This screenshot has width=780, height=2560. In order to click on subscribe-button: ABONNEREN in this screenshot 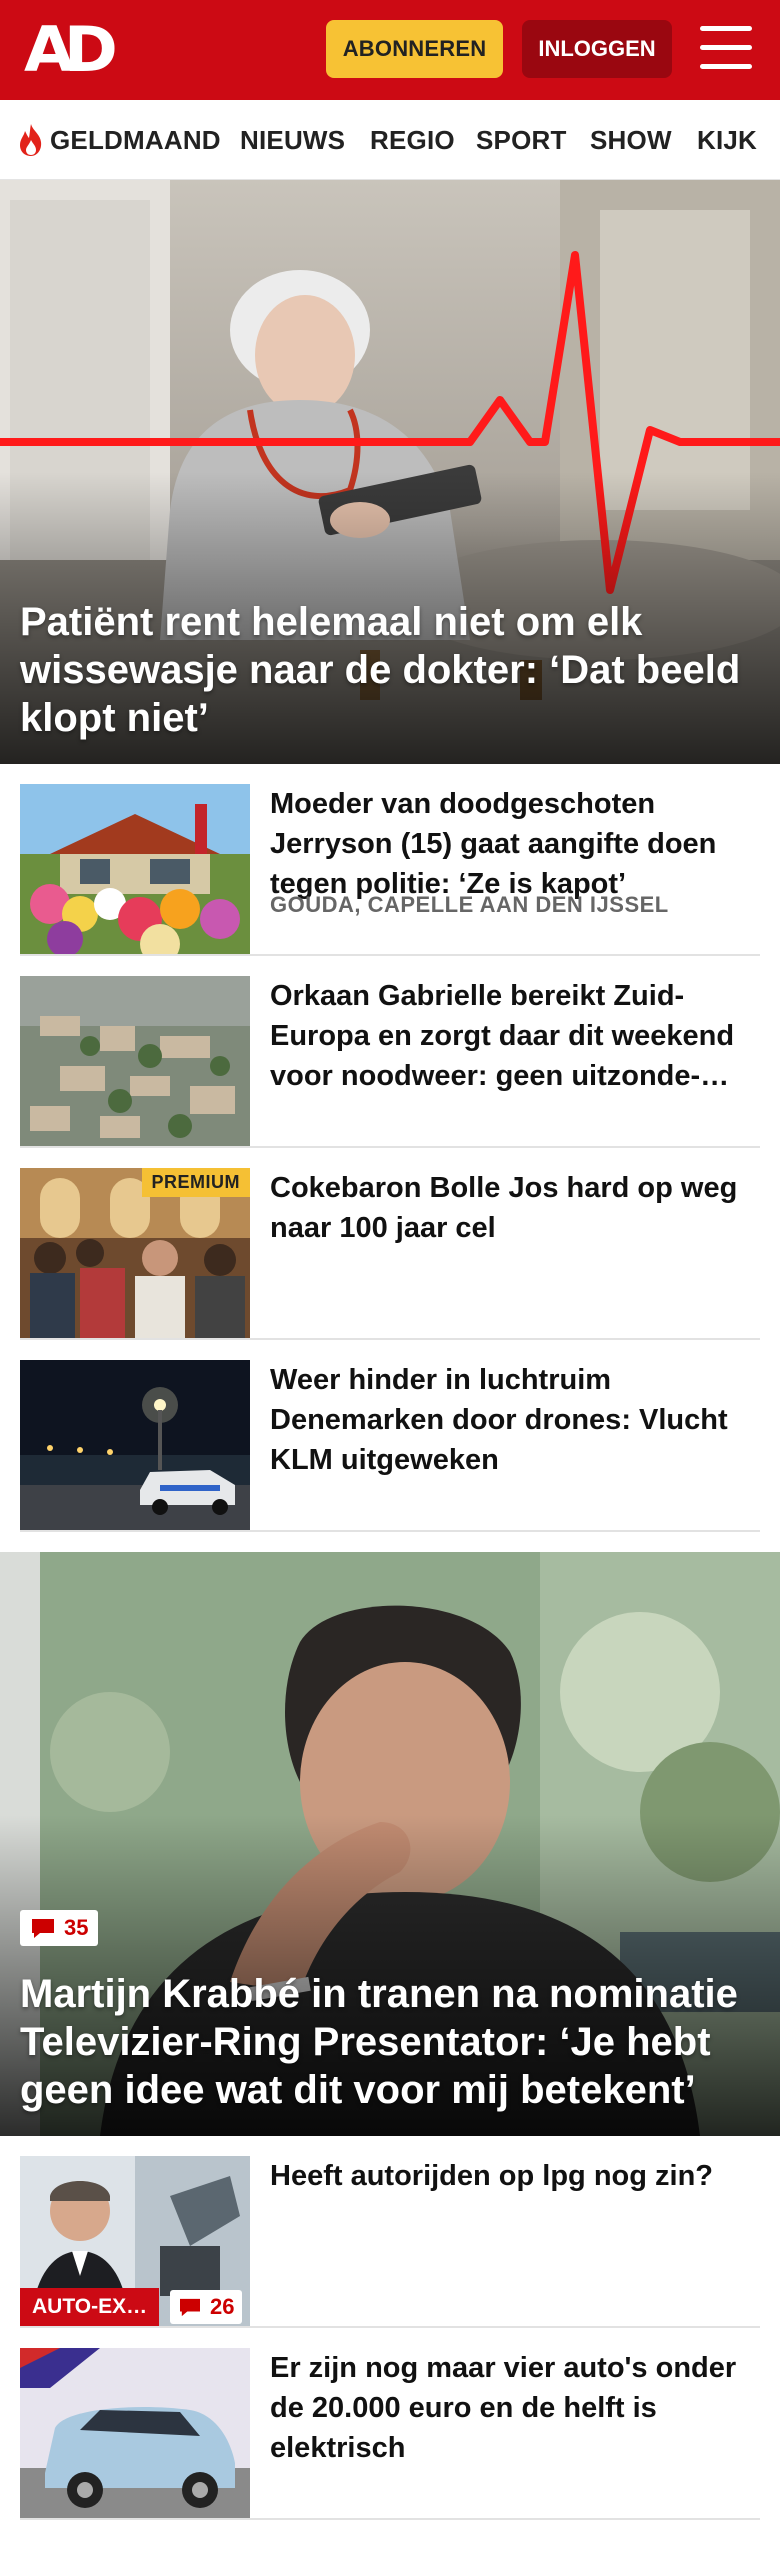, I will do `click(414, 49)`.